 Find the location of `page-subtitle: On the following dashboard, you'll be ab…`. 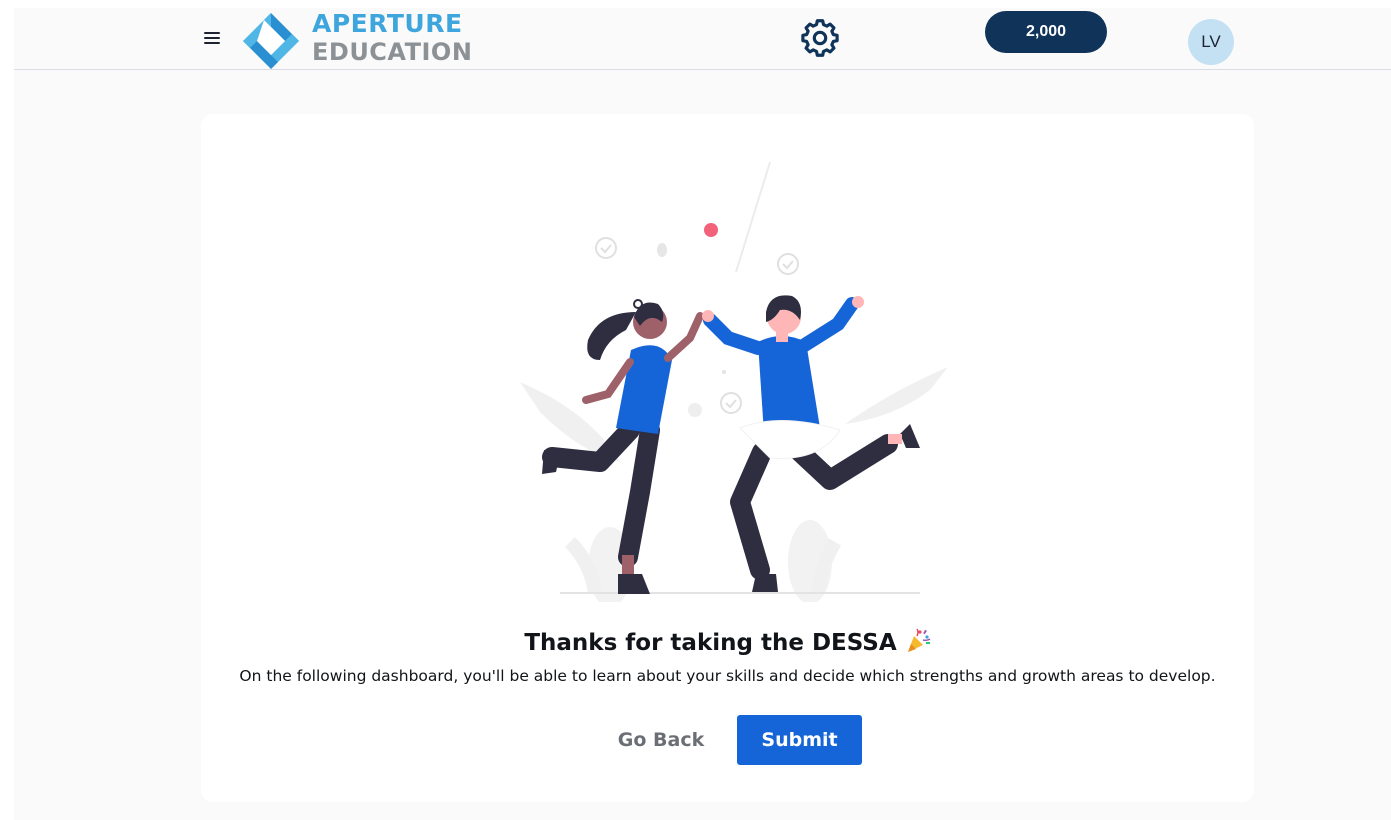

page-subtitle: On the following dashboard, you'll be ab… is located at coordinates (727, 676).